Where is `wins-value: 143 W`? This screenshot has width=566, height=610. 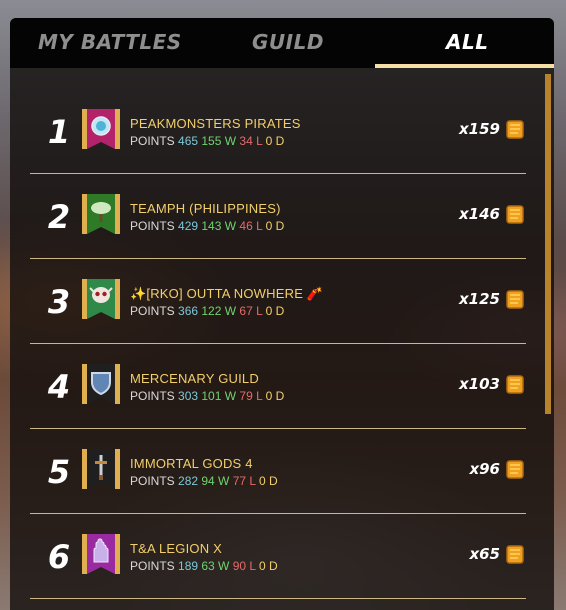 wins-value: 143 W is located at coordinates (220, 226).